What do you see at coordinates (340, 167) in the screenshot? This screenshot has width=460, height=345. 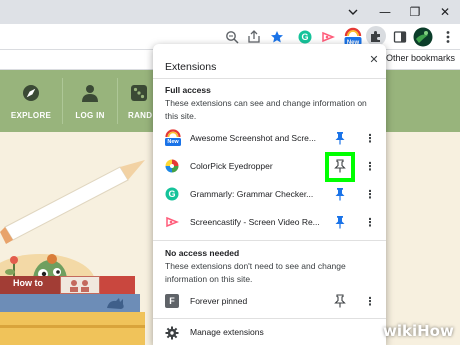 I see `highlight-box` at bounding box center [340, 167].